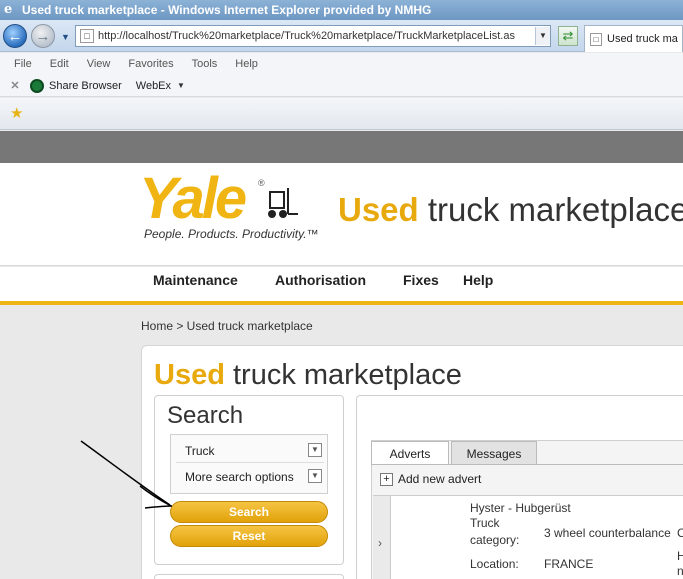  I want to click on extra-1: H, so click(680, 556).